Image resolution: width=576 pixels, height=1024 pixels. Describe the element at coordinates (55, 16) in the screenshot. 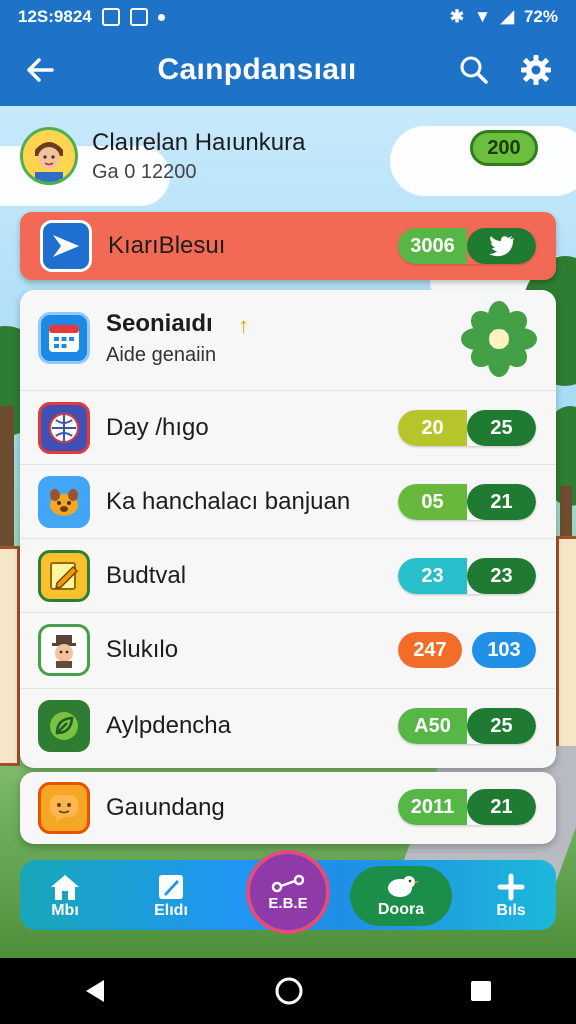

I see `status-time: 12S:9824` at that location.